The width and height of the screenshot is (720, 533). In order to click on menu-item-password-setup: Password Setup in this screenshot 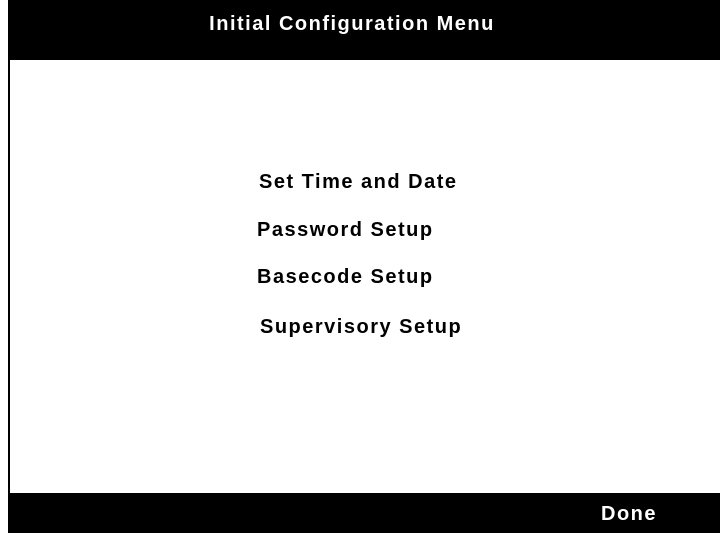, I will do `click(345, 230)`.